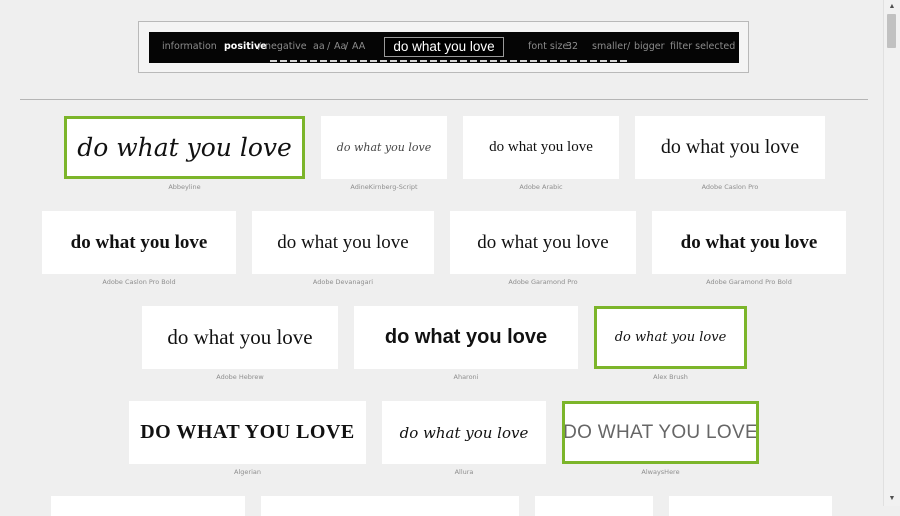  I want to click on triangle-up-icon: ▲, so click(892, 7).